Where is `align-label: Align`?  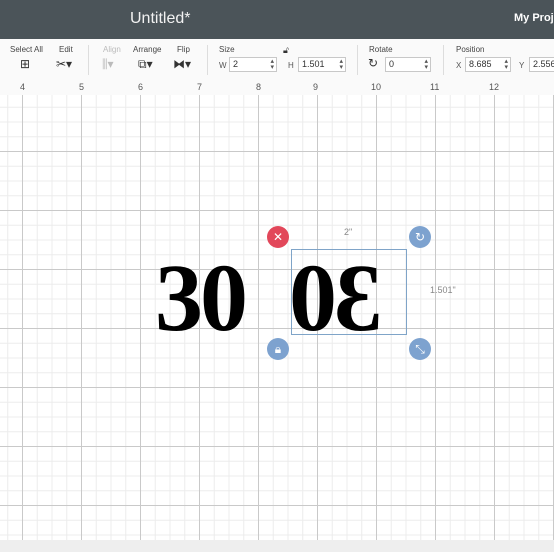 align-label: Align is located at coordinates (112, 49).